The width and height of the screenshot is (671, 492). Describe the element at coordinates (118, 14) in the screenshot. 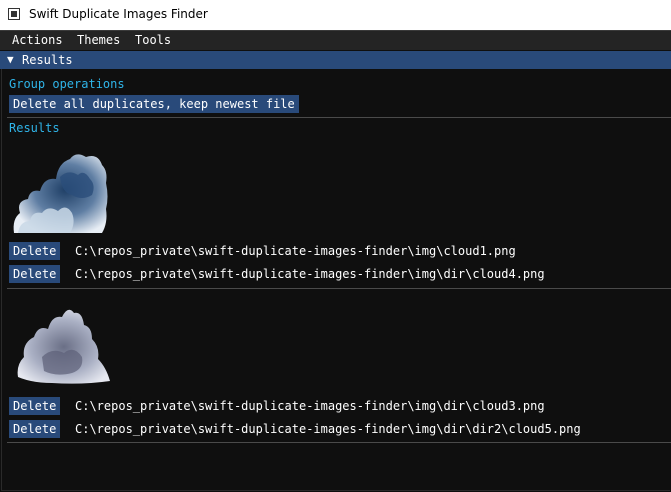

I see `window-title: Swift Duplicate Images Finder` at that location.